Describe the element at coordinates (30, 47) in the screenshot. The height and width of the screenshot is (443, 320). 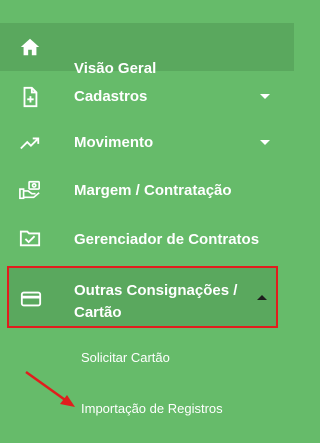
I see `home-icon` at that location.